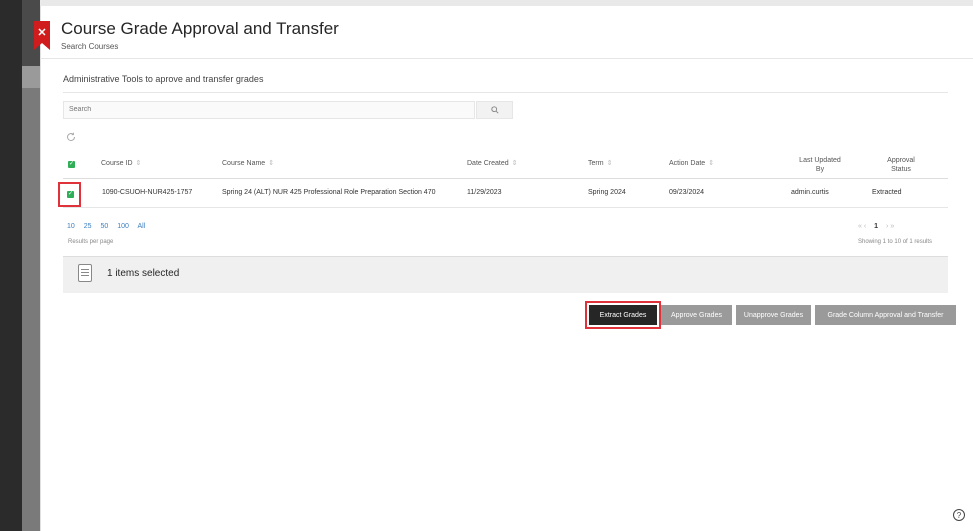  What do you see at coordinates (887, 226) in the screenshot?
I see `next-page-icon: ›` at bounding box center [887, 226].